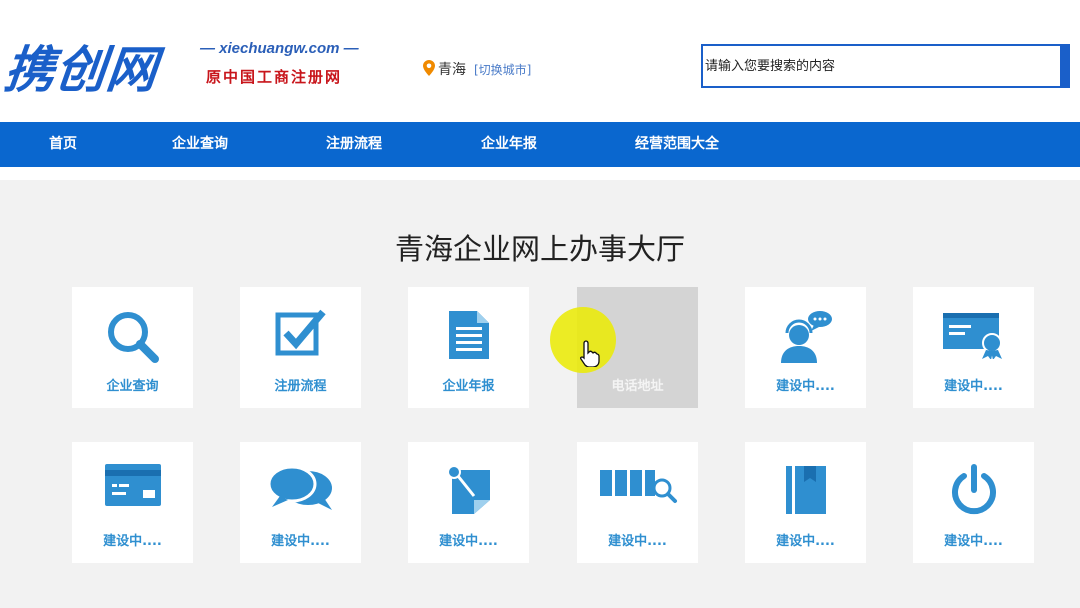  What do you see at coordinates (540, 144) in the screenshot?
I see `main-nav: 首页 企业查询 注册流程 企业年报 经营范围大全` at bounding box center [540, 144].